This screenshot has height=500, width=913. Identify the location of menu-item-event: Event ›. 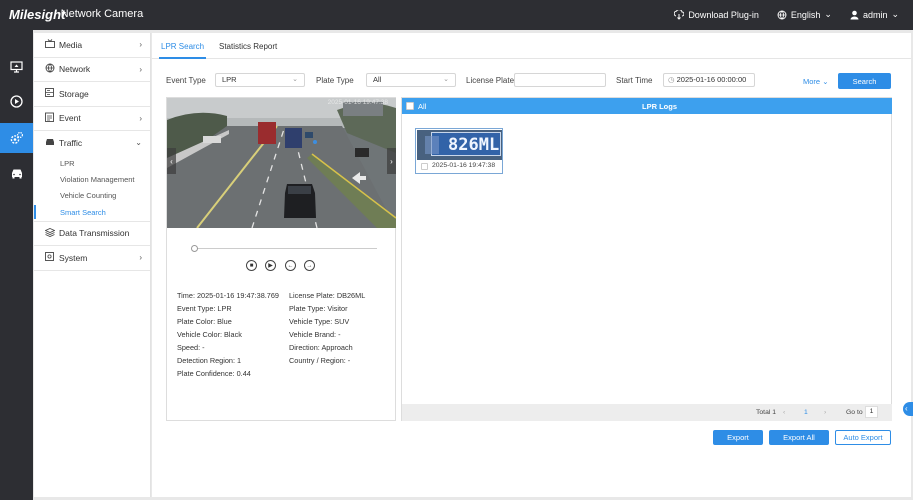
(92, 119).